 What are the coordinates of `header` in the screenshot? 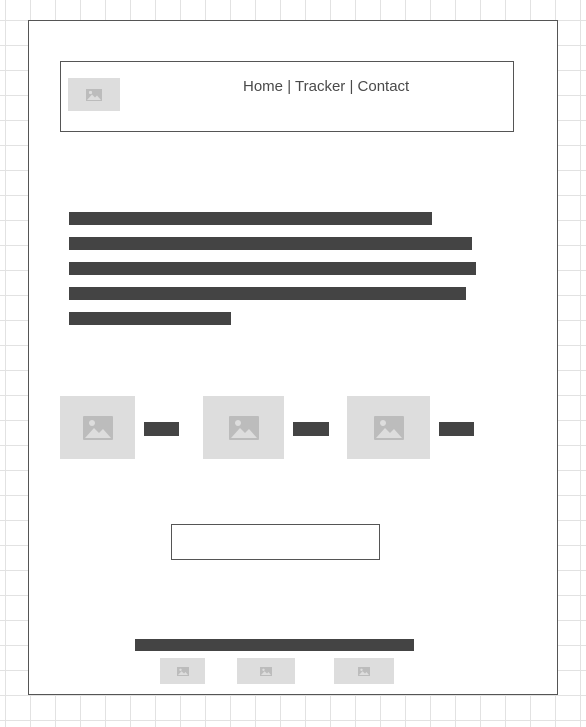 It's located at (287, 96).